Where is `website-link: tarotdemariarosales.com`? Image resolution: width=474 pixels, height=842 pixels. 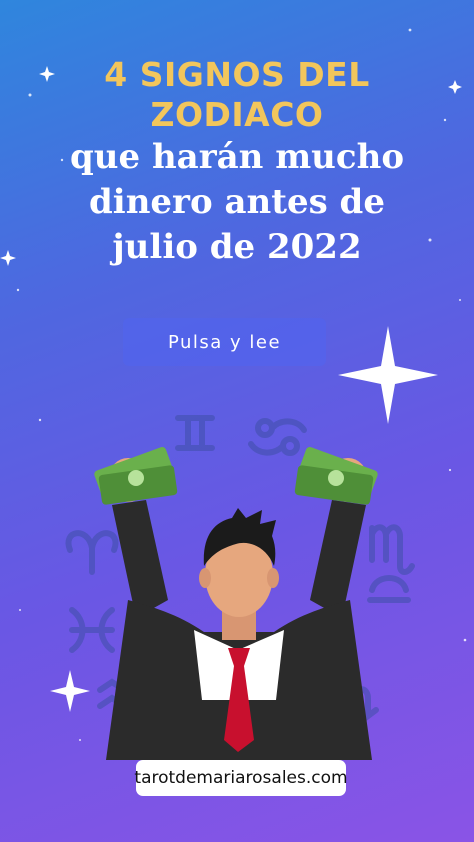
website-link: tarotdemariarosales.com is located at coordinates (241, 778).